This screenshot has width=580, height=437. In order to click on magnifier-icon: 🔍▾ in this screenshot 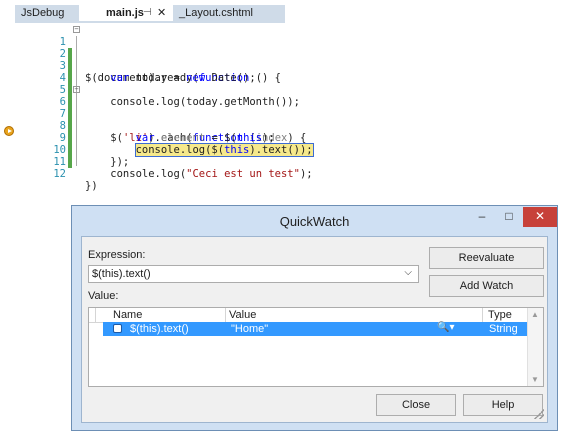, I will do `click(445, 327)`.